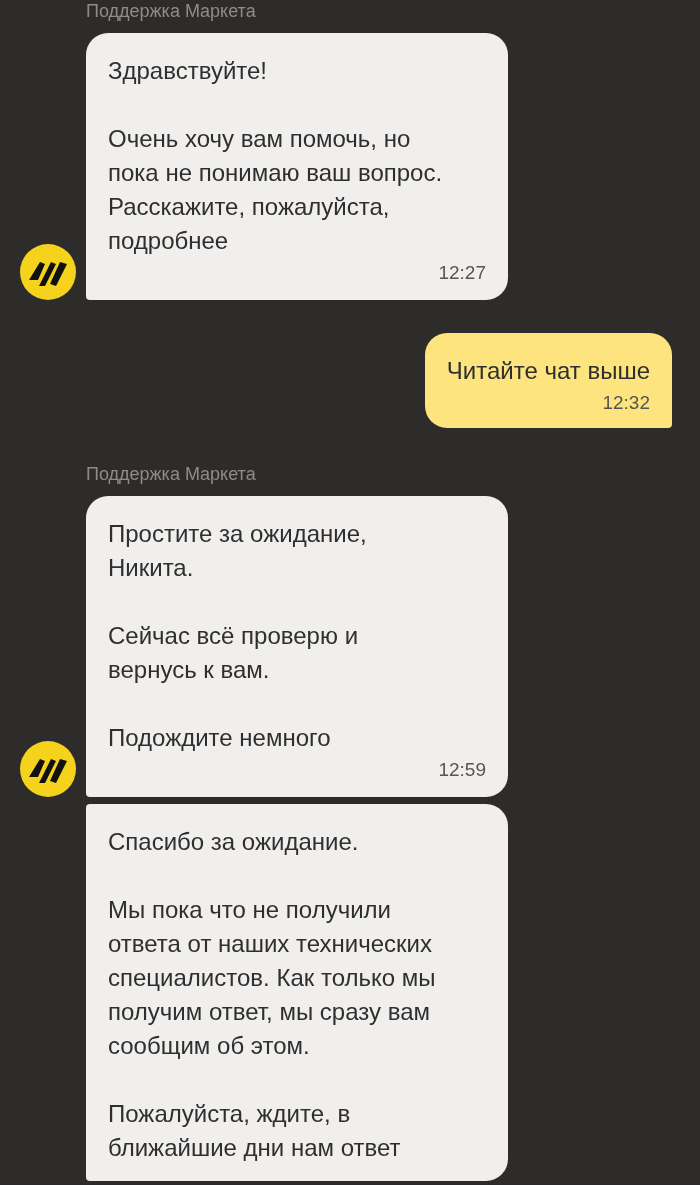  Describe the element at coordinates (272, 995) in the screenshot. I see `message-text: Спасибо за ожидание. Мы пока что не получили ответа от наших технических специалистов. Как только мы получим ответ, мы сразу вам сообщим об этом. Пожалуйста, ждите, в ближайшие дни нам ответ` at that location.